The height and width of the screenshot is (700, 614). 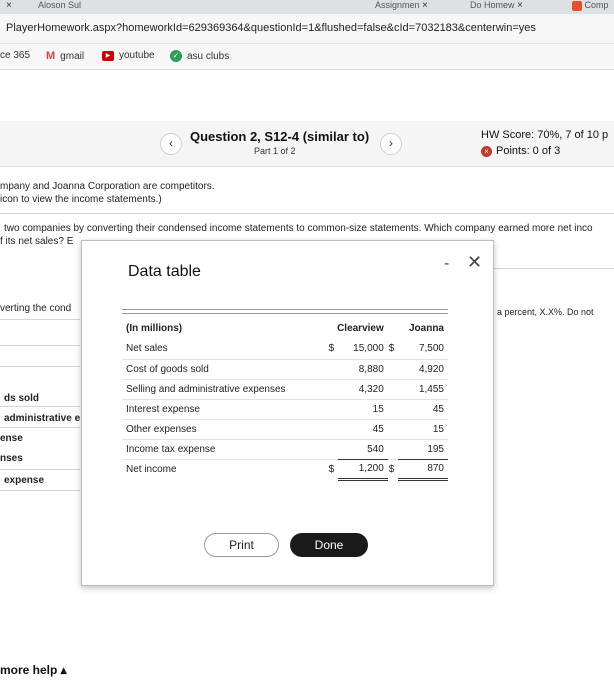 What do you see at coordinates (423, 429) in the screenshot?
I see `joanna-value: 15` at bounding box center [423, 429].